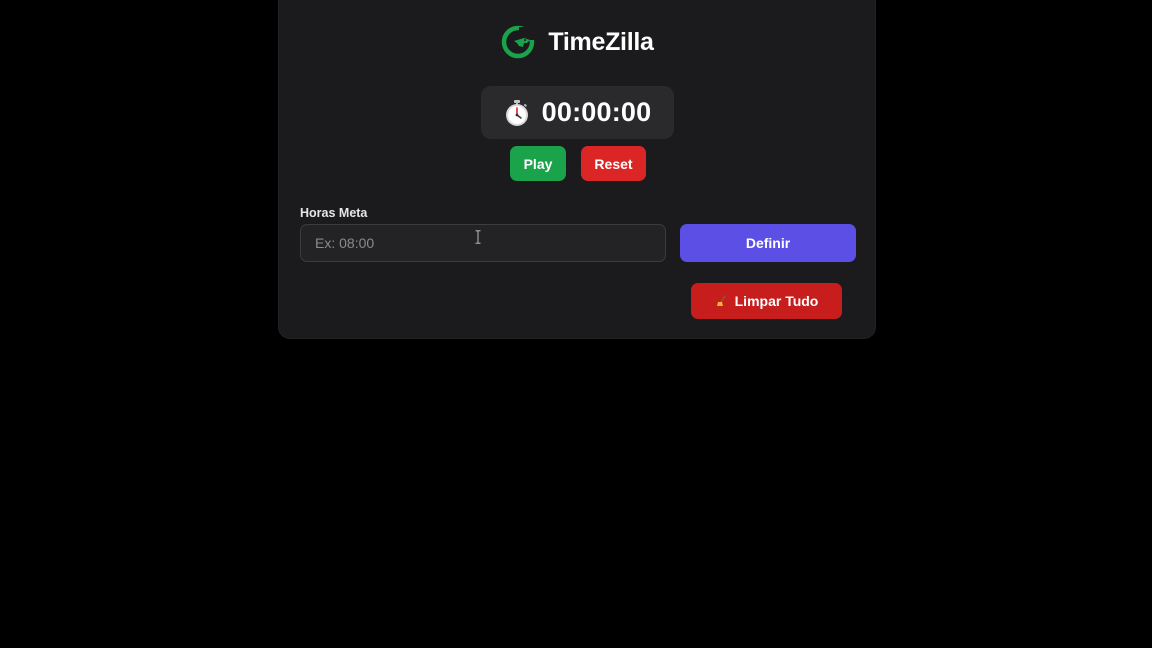 The image size is (1152, 648). I want to click on define-goal-button: Definir, so click(768, 243).